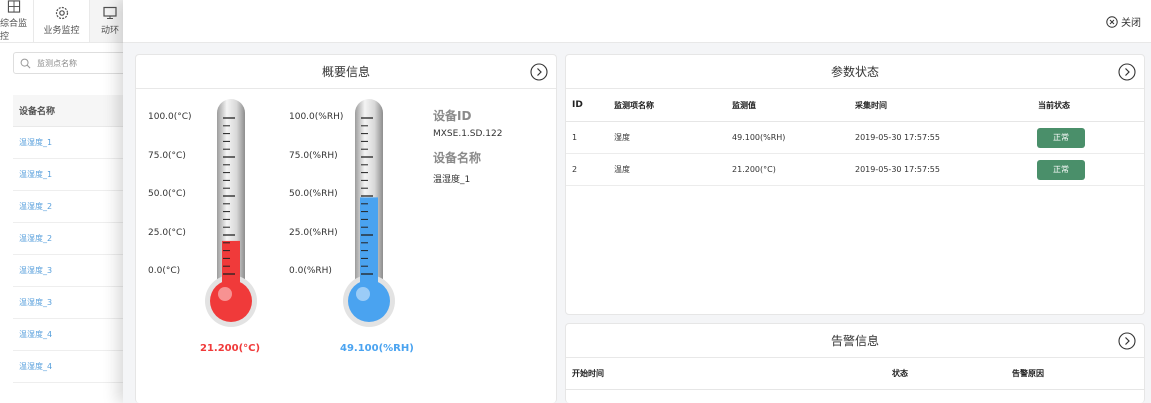  I want to click on device-id-value: MXSE.1.SD.122, so click(468, 134).